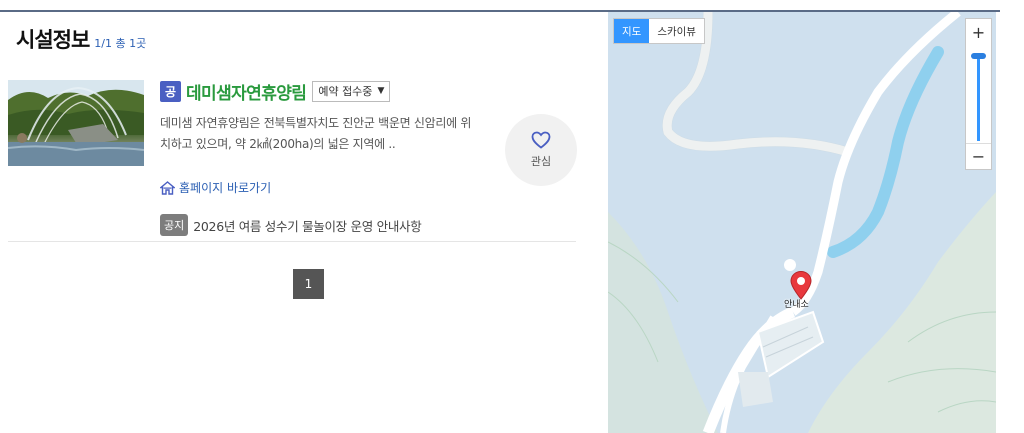  I want to click on favorite-label: 관심, so click(541, 161).